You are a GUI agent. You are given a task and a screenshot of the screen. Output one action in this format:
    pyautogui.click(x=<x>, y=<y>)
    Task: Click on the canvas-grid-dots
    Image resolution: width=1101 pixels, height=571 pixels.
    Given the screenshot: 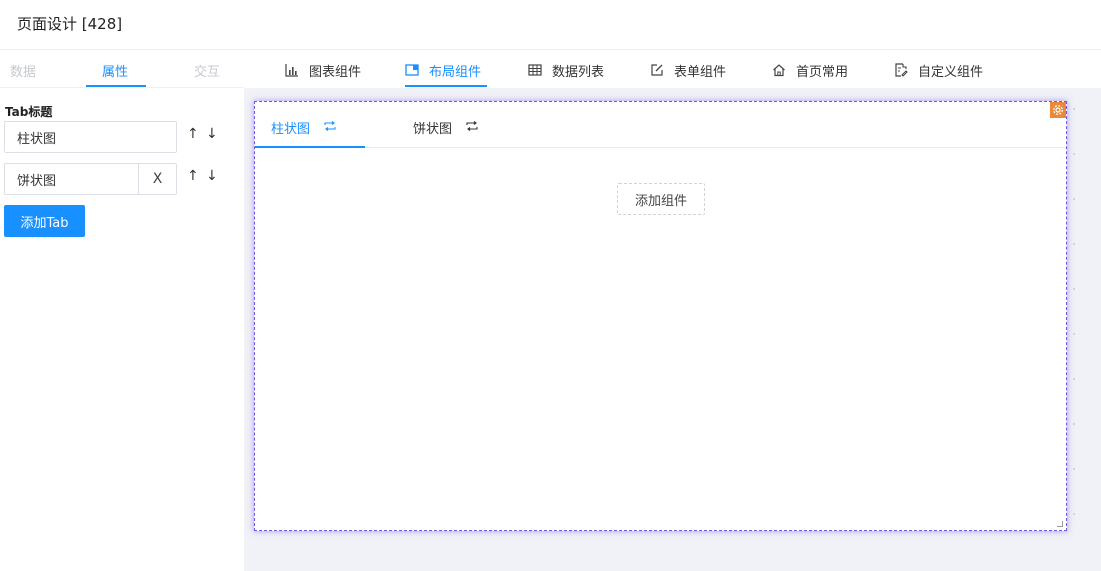 What is the action you would take?
    pyautogui.click(x=1075, y=328)
    